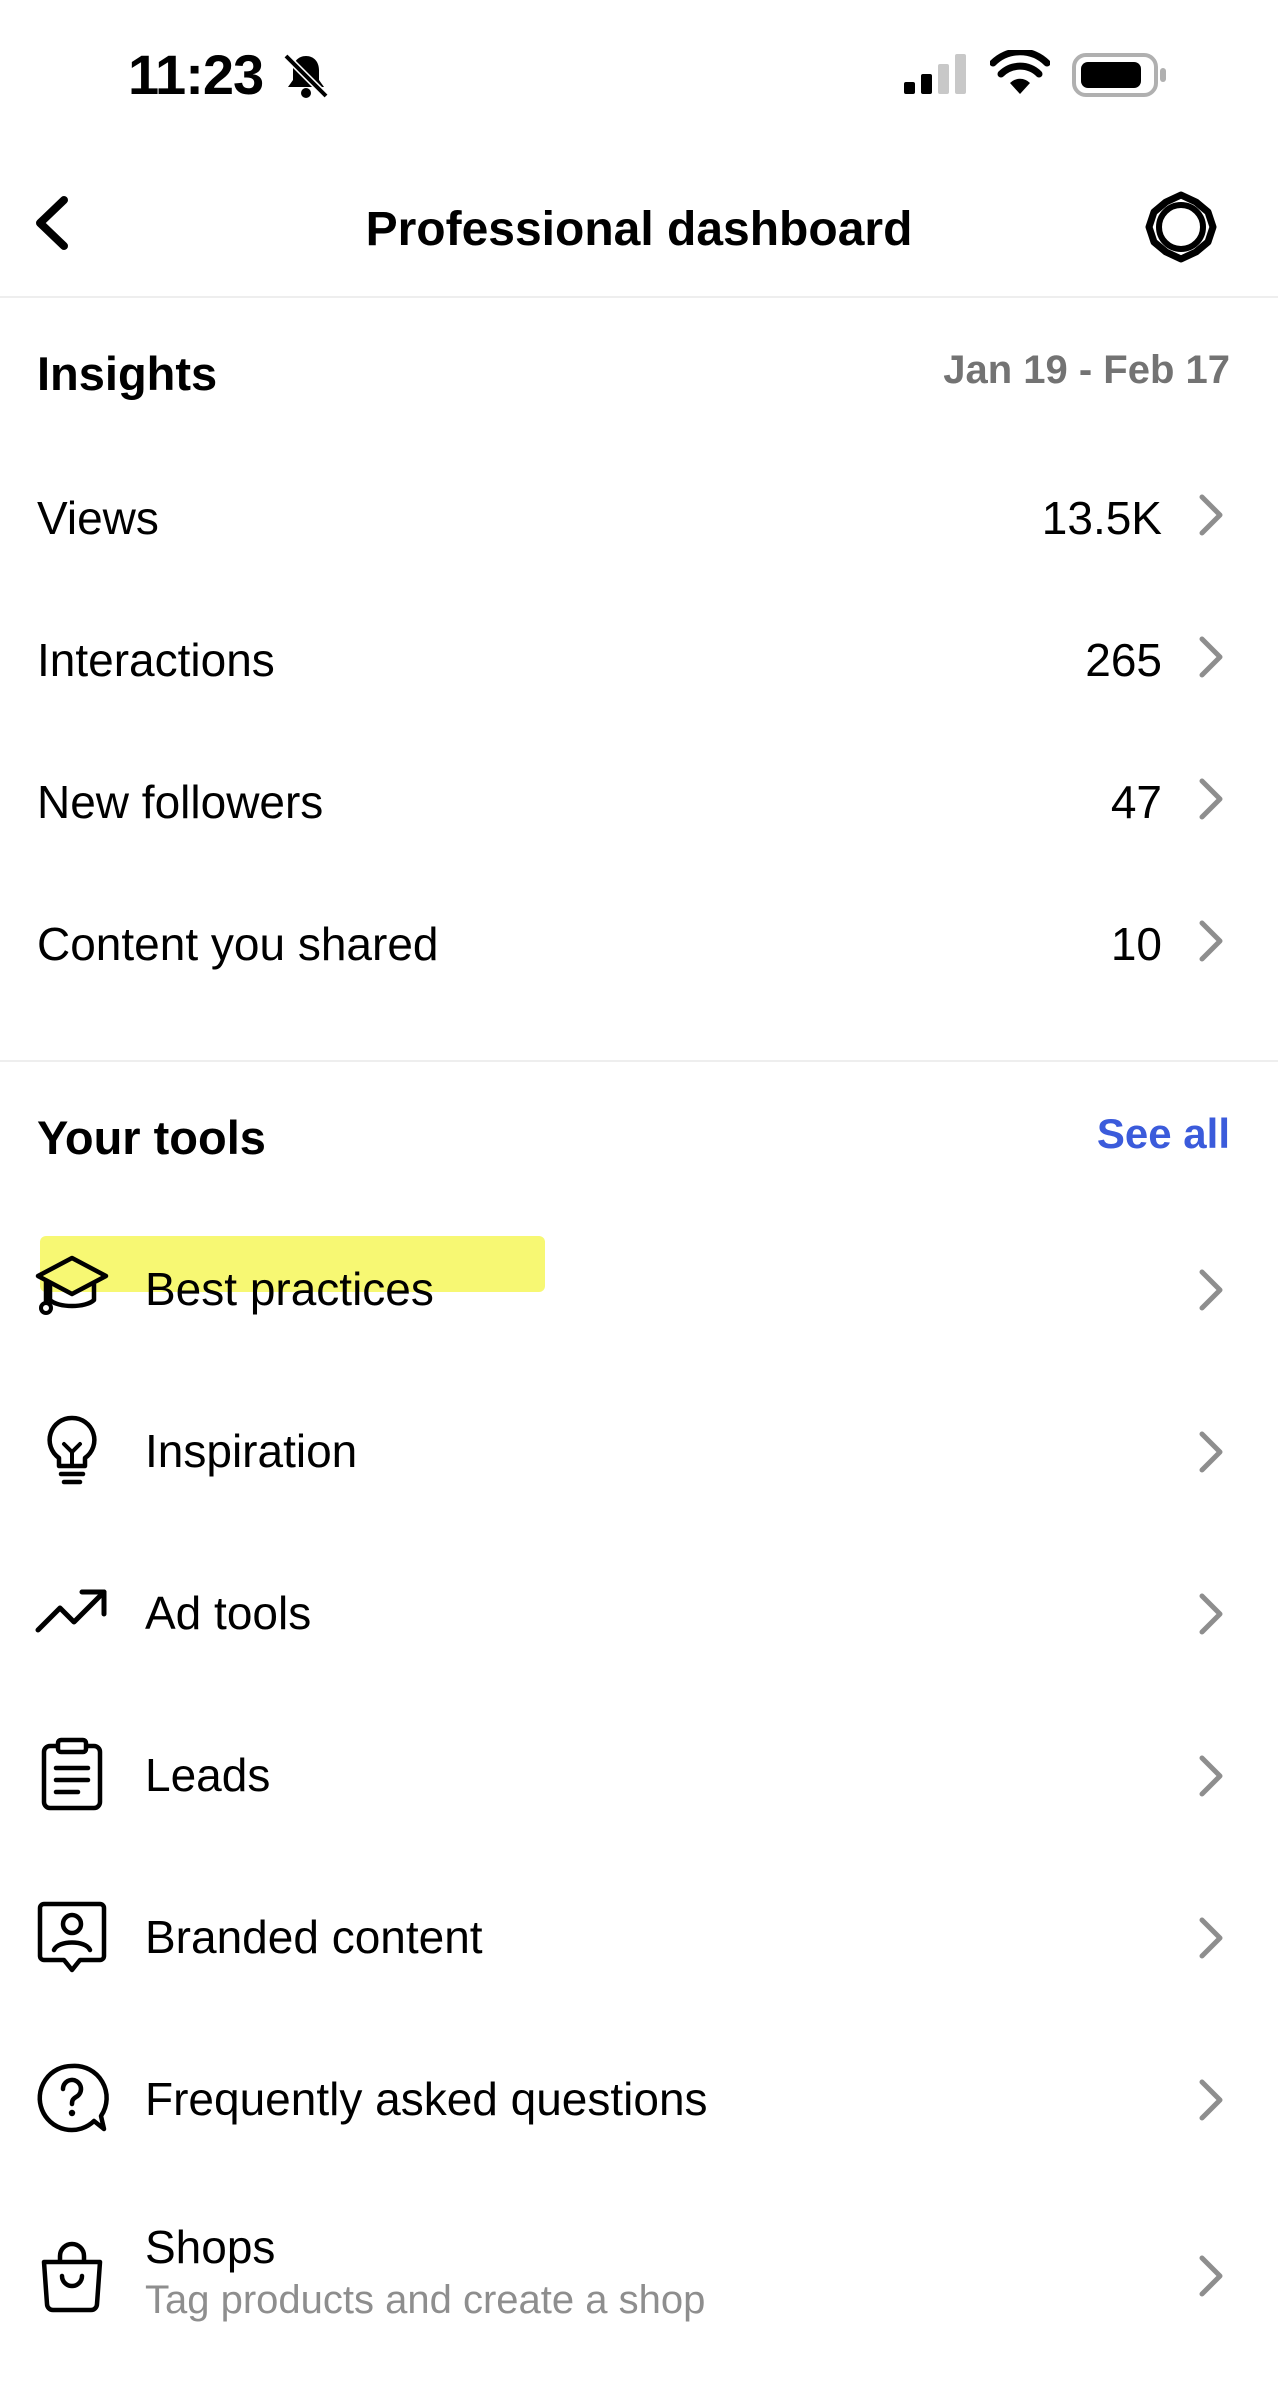  What do you see at coordinates (639, 1290) in the screenshot?
I see `tool-row-best-practices: Best practices` at bounding box center [639, 1290].